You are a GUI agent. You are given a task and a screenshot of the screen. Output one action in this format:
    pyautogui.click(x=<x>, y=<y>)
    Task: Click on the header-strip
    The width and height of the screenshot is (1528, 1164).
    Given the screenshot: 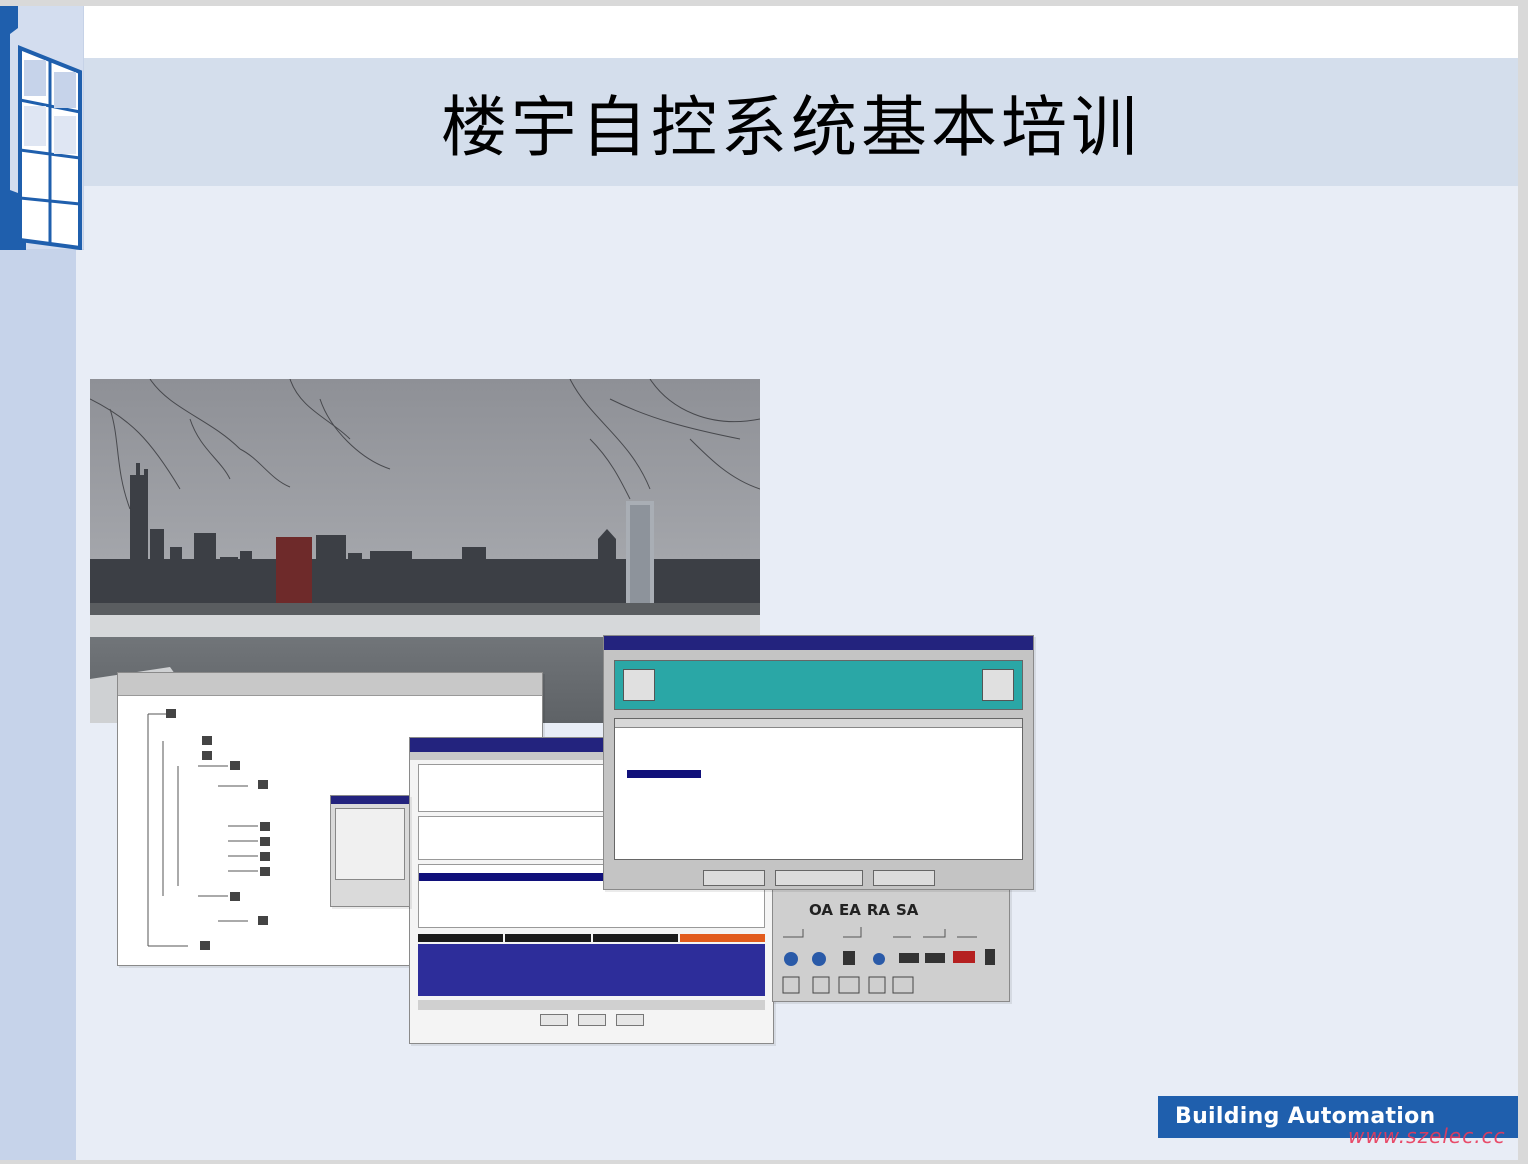 What is the action you would take?
    pyautogui.click(x=801, y=32)
    